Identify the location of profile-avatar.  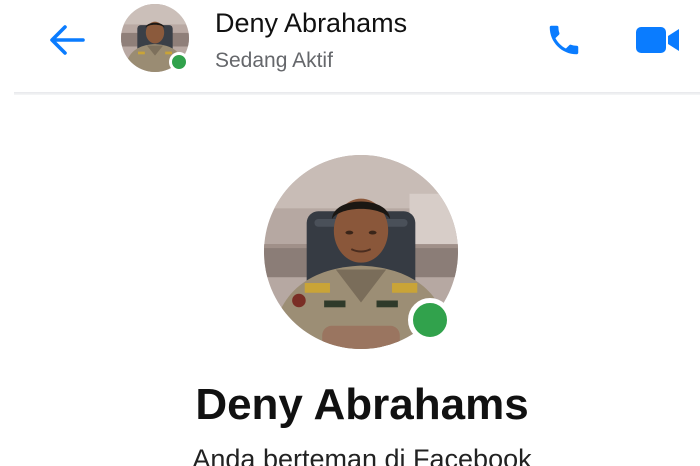
(362, 253).